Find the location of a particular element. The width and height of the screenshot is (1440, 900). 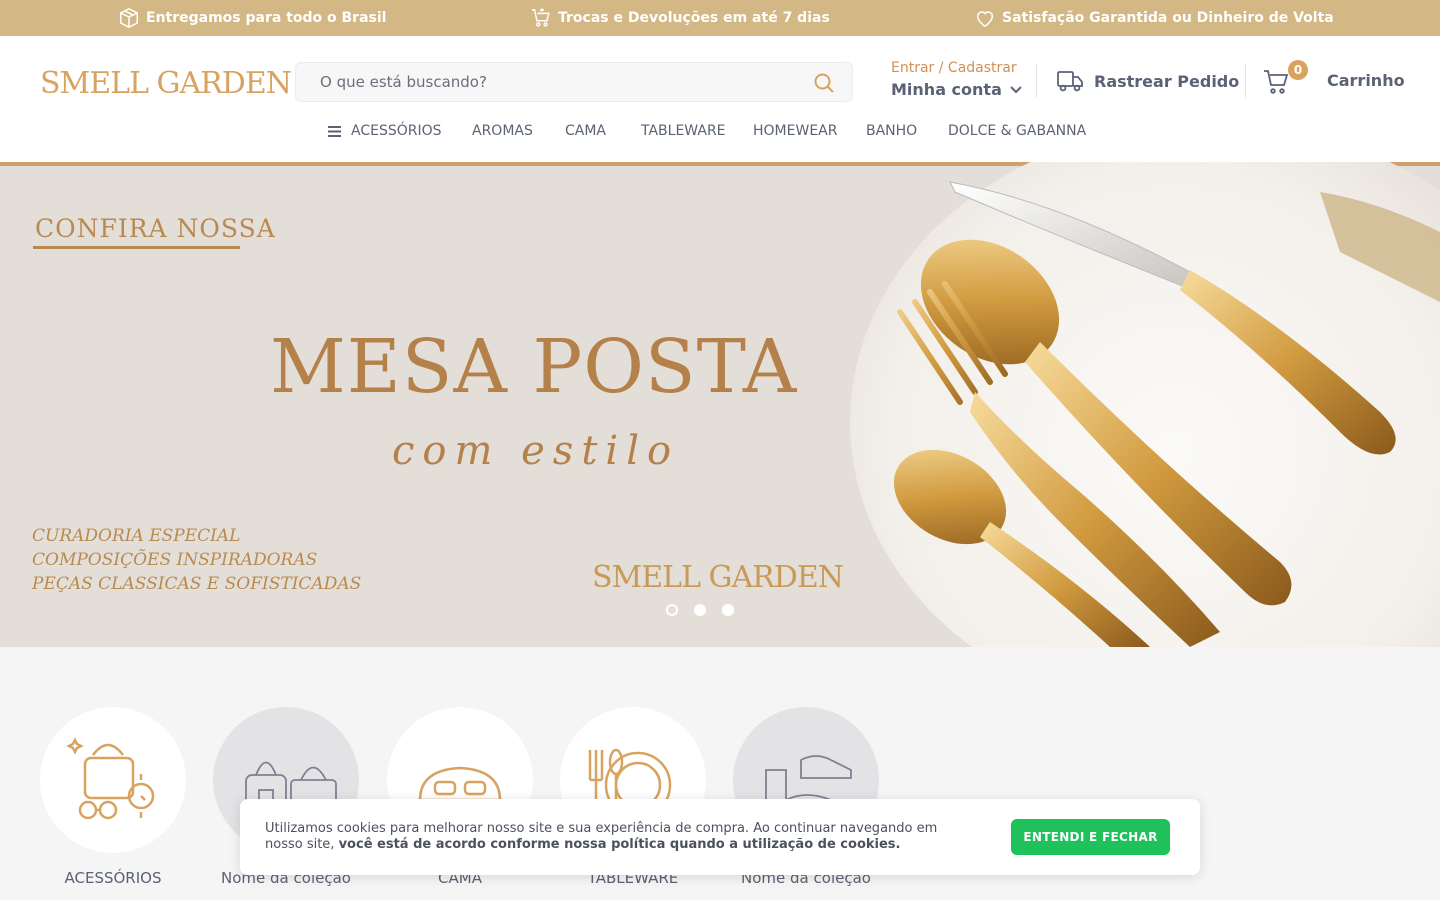

collection-image is located at coordinates (113, 780).